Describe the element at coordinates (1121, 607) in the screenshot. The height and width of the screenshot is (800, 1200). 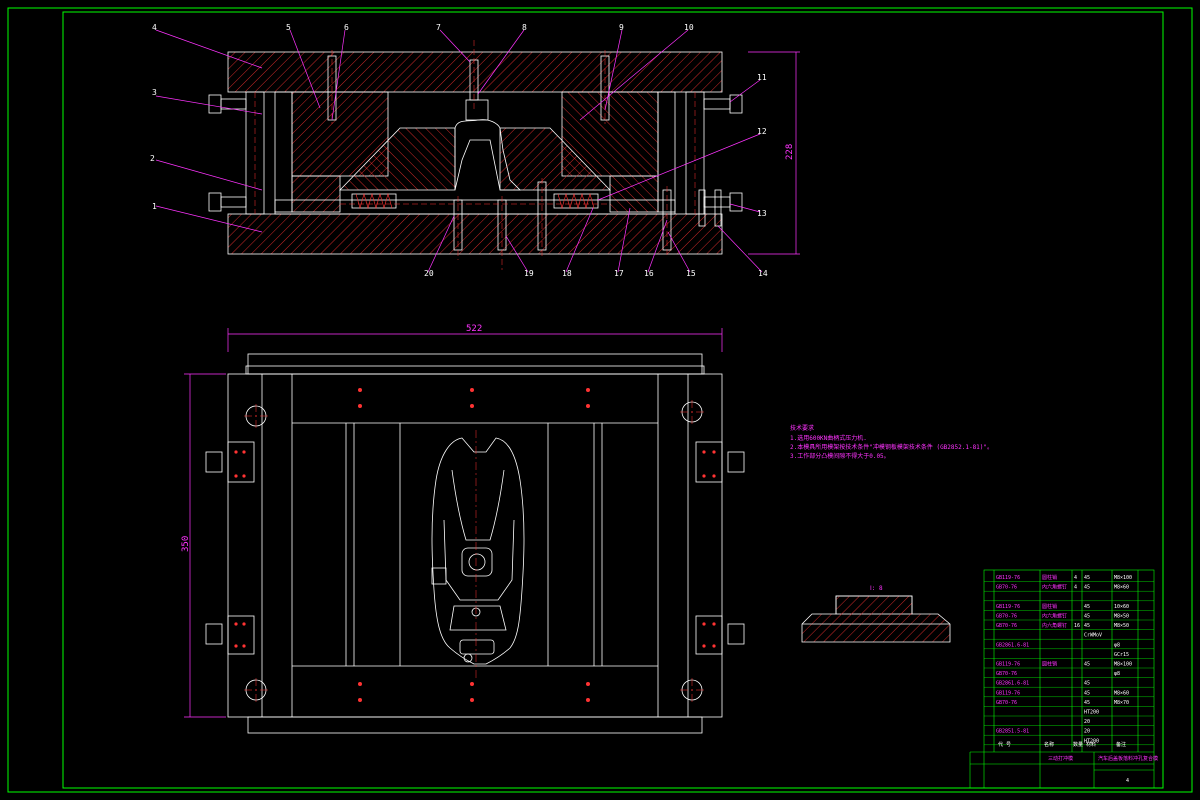
I see `bom-cell-spec: 10×60` at that location.